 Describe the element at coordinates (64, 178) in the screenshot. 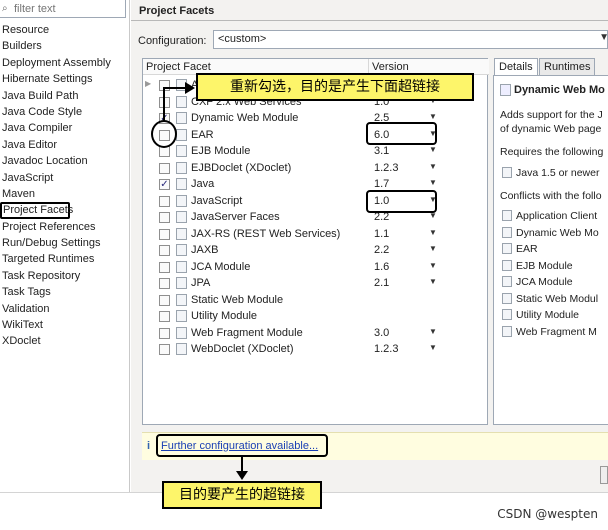

I see `sidebar-item-javascript: JavaScript` at that location.